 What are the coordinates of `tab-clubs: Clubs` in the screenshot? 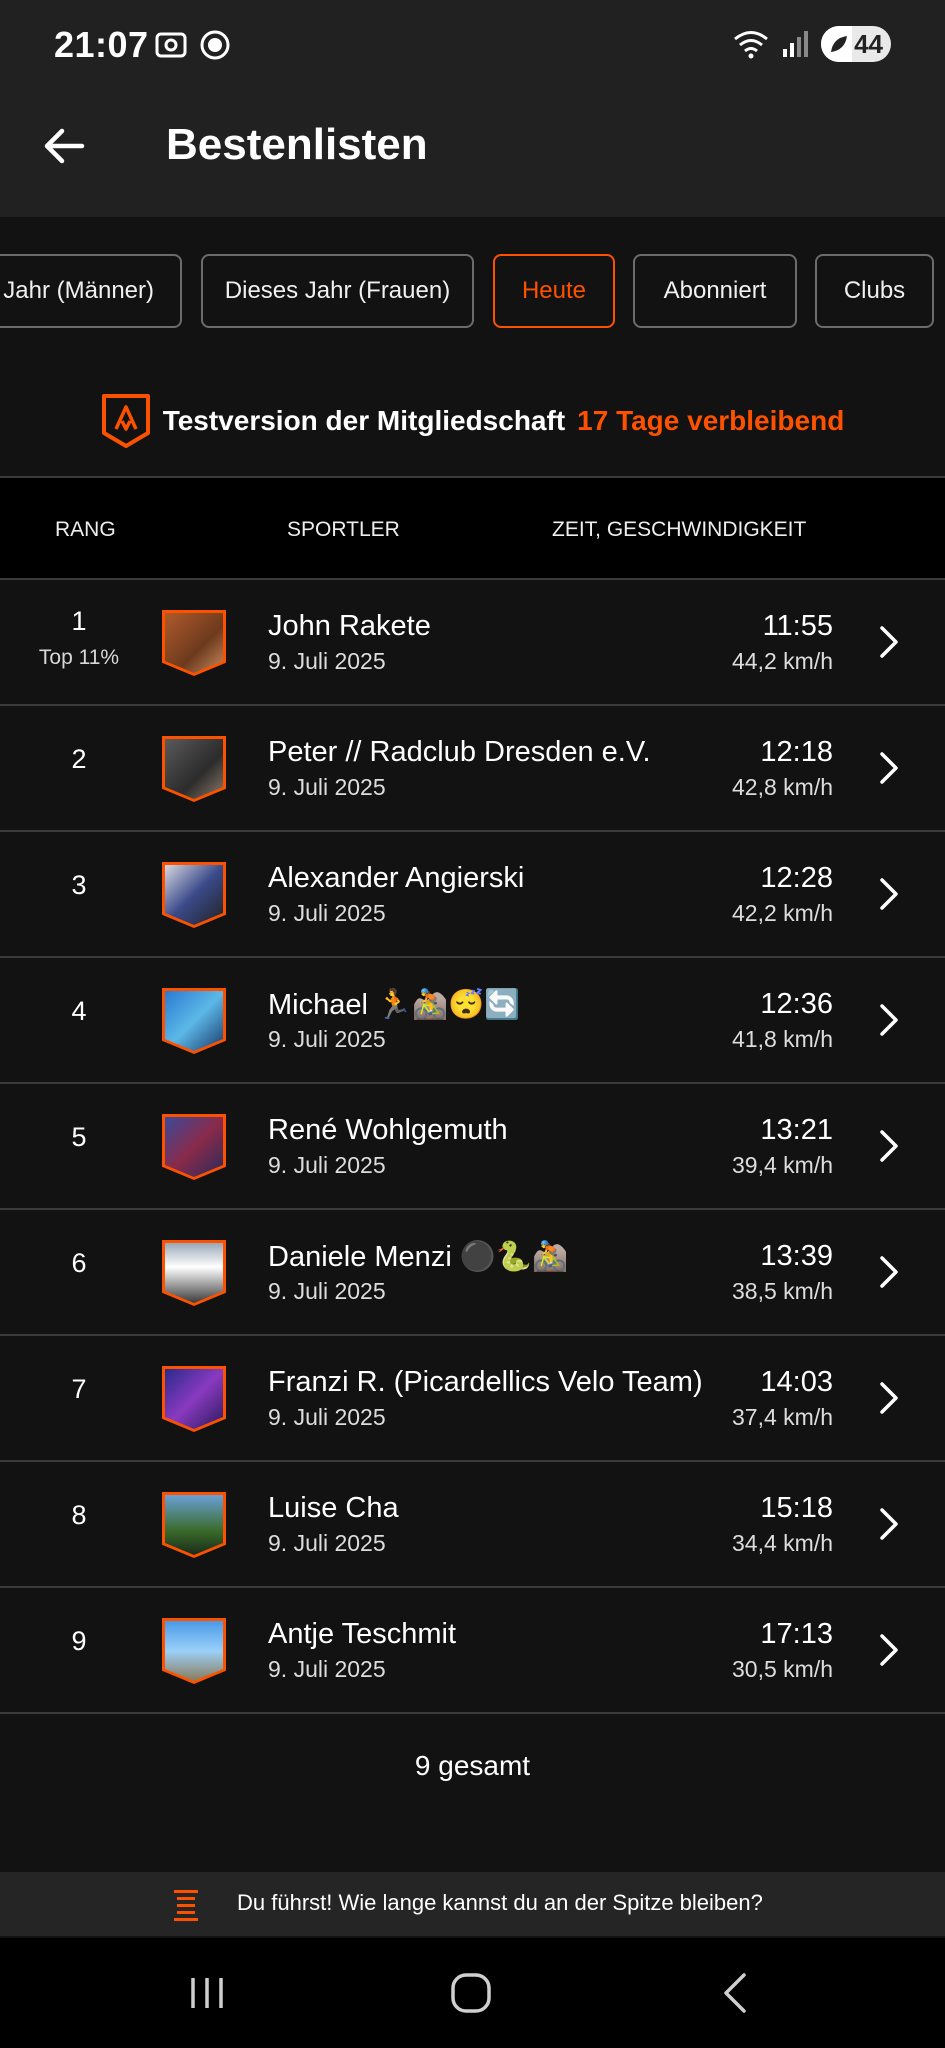 It's located at (874, 291).